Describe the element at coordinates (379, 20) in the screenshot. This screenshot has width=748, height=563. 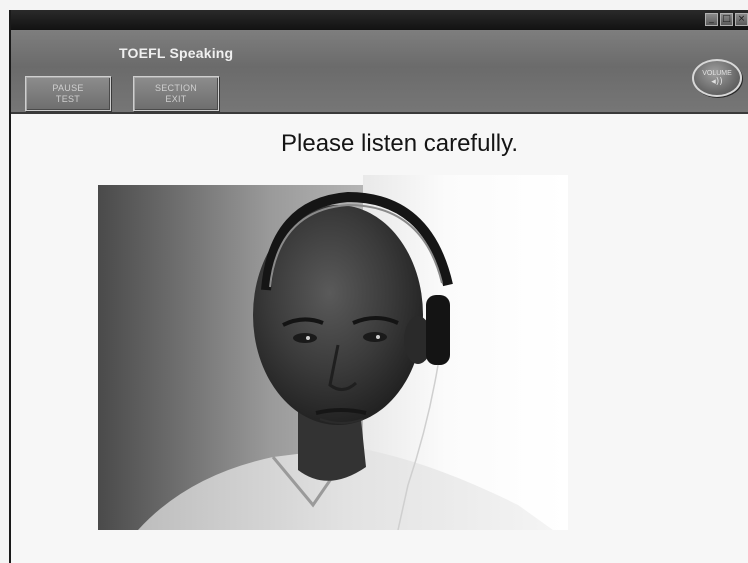
I see `window-titlebar: _ □ ×` at that location.